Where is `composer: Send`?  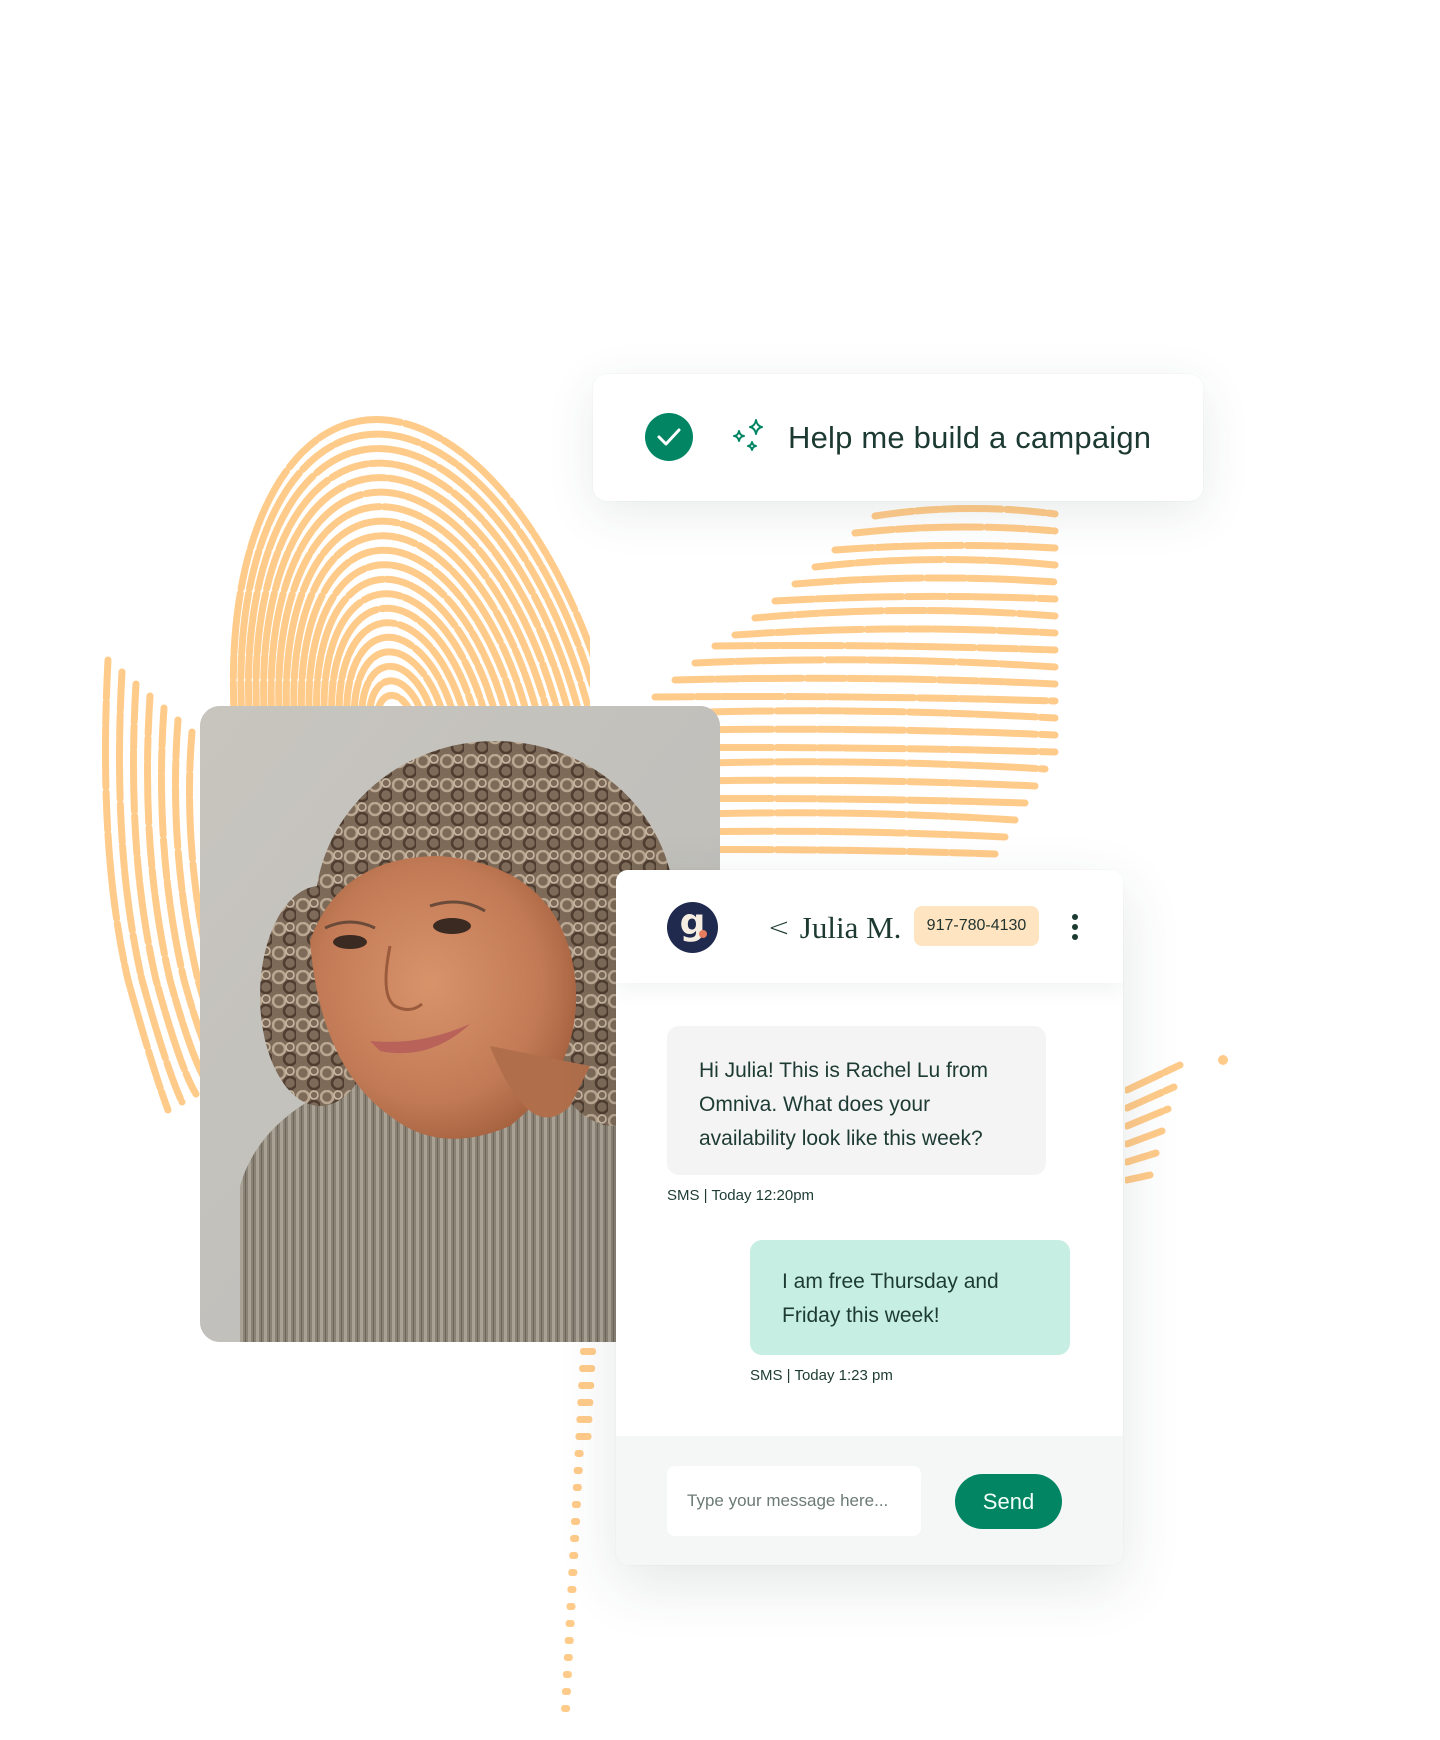 composer: Send is located at coordinates (869, 1500).